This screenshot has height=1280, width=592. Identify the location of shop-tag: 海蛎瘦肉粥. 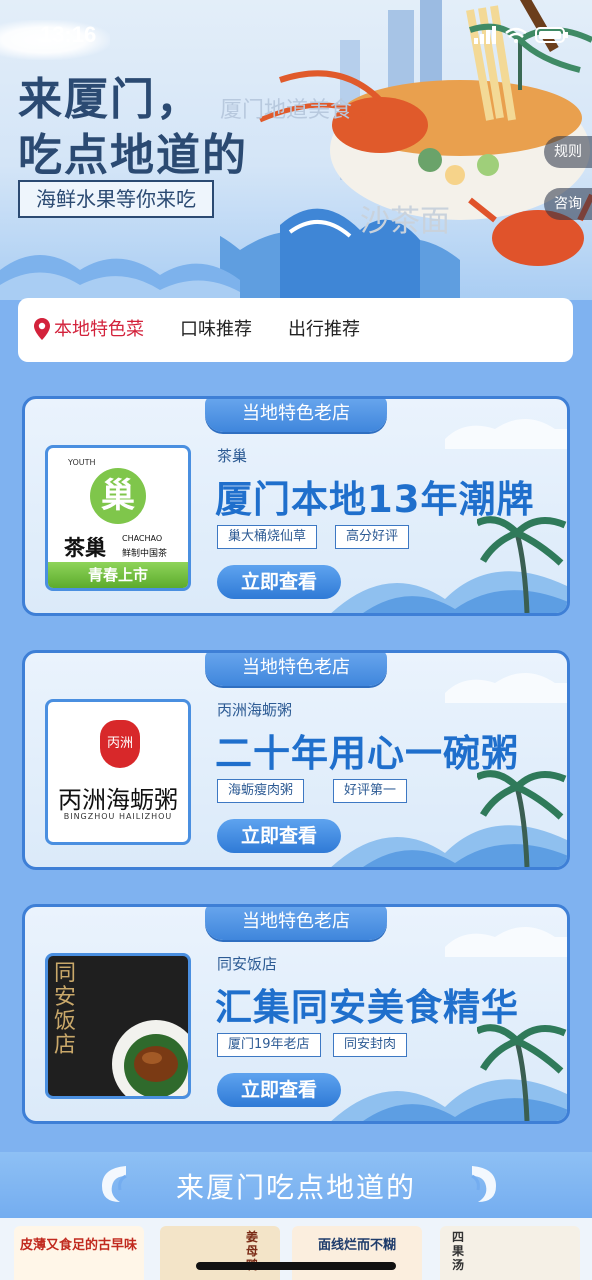
(261, 791).